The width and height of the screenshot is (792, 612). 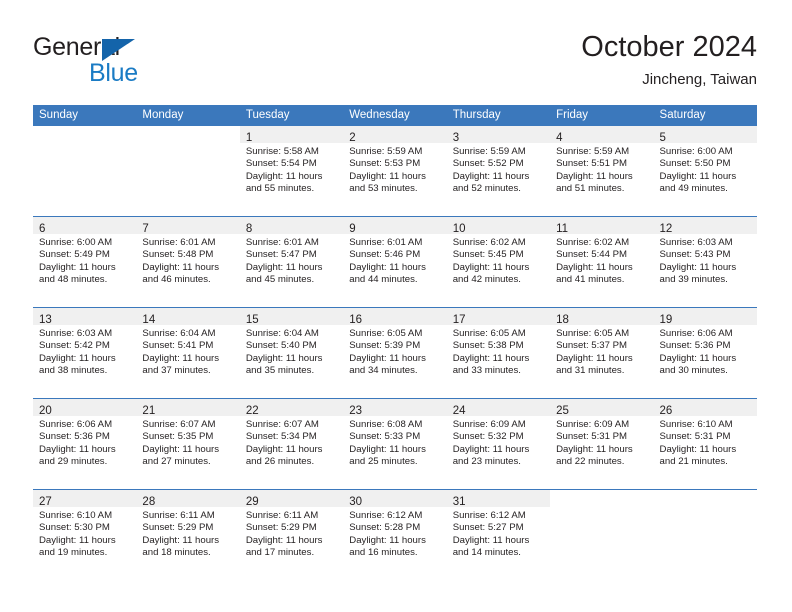 I want to click on daylight-text-line2: and 41 minutes., so click(x=590, y=279).